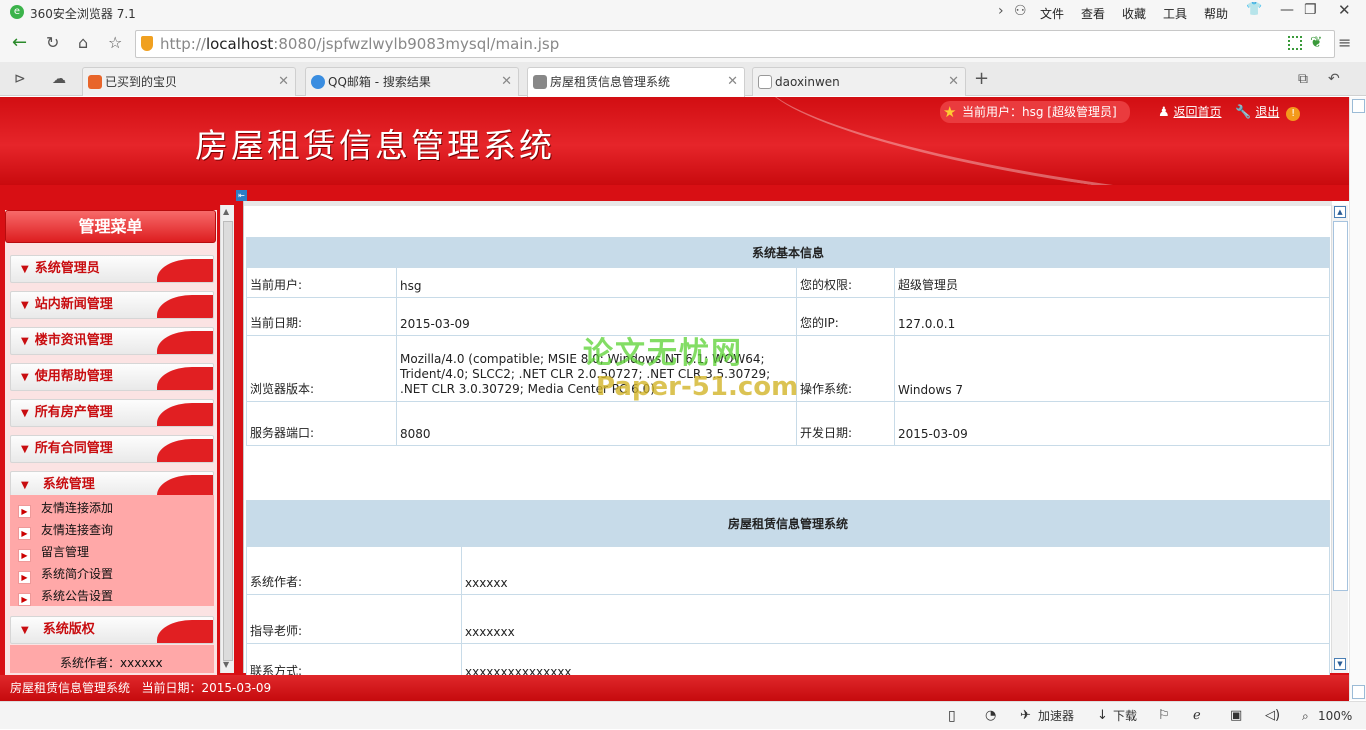 The height and width of the screenshot is (730, 1366). Describe the element at coordinates (1254, 9) in the screenshot. I see `skin-icon: 👕` at that location.